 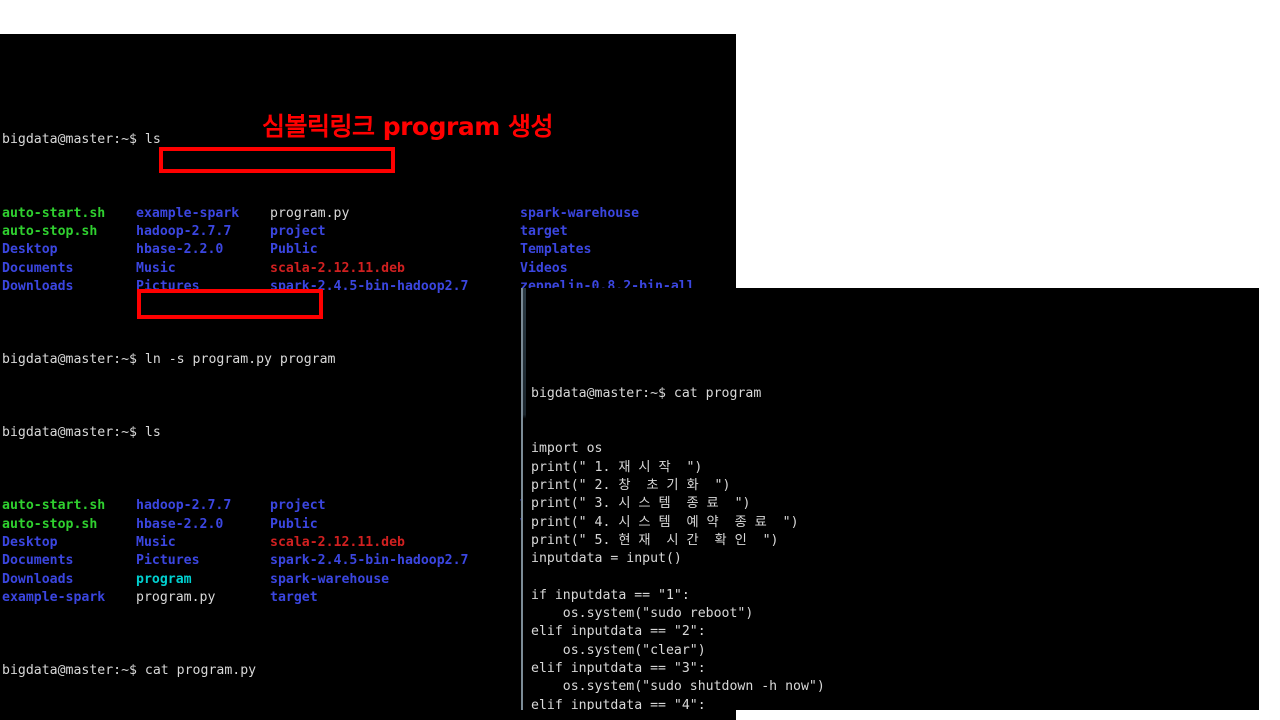 I want to click on ls-row: auto-stop.sh hadoop-2.7.7 project target, so click(x=369, y=232).